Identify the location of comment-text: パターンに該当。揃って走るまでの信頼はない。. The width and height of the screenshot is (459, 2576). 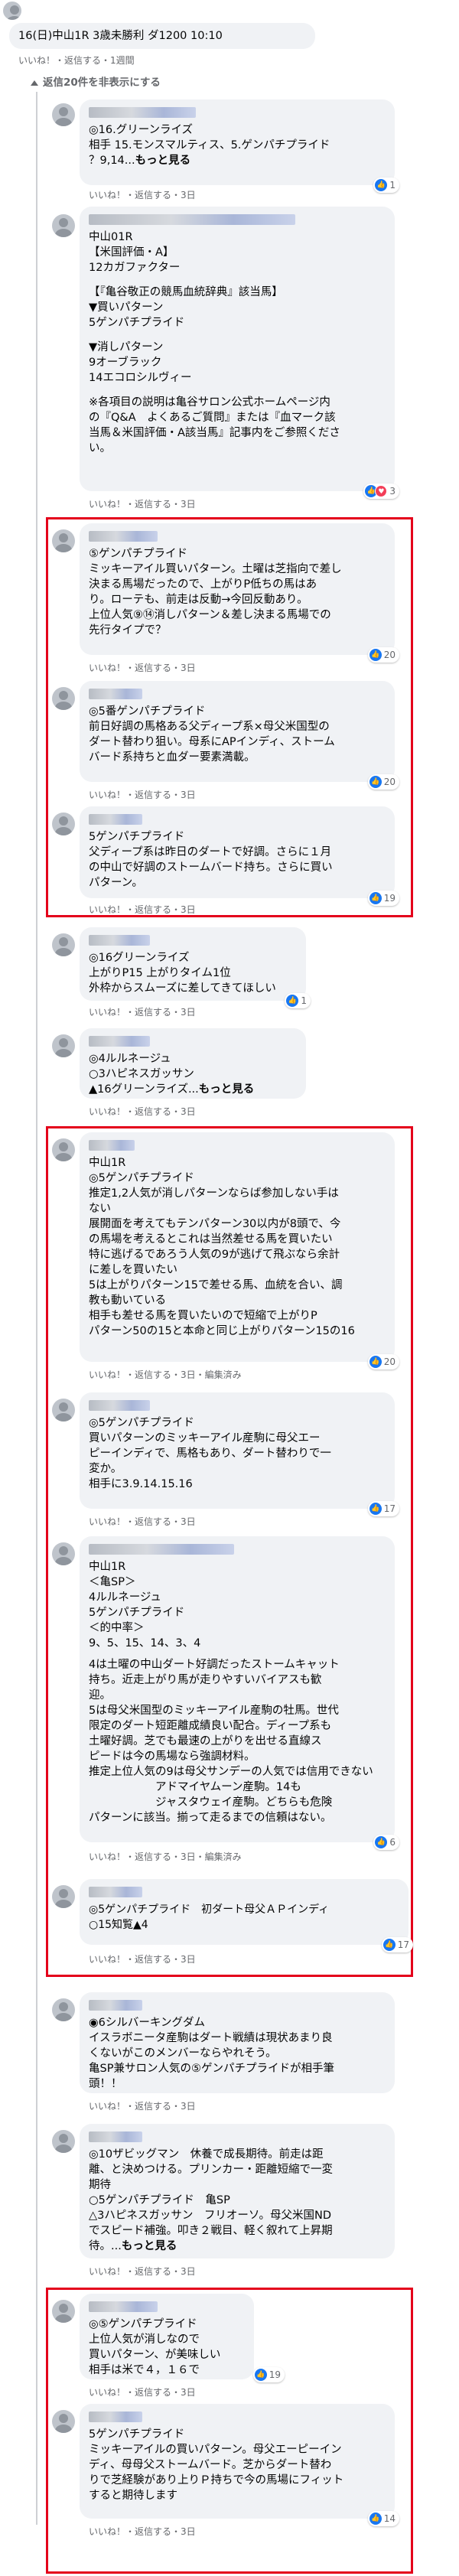
(210, 1818).